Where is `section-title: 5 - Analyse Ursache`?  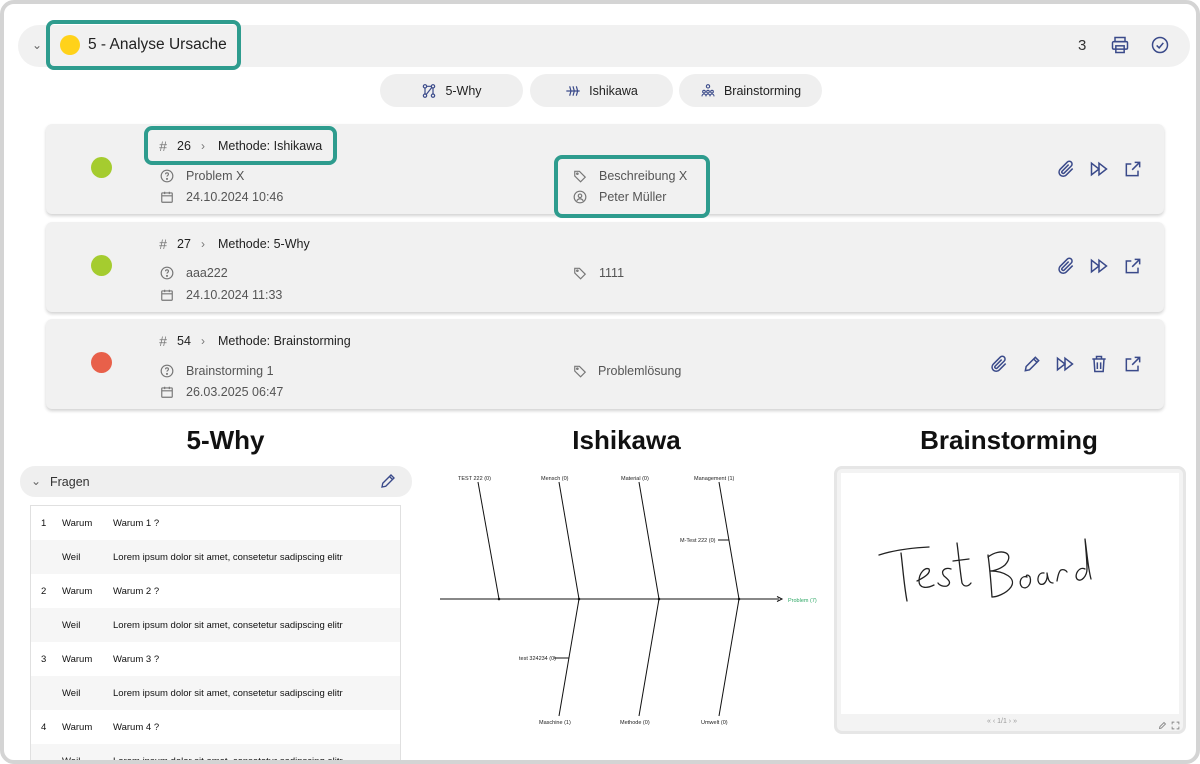 section-title: 5 - Analyse Ursache is located at coordinates (157, 44).